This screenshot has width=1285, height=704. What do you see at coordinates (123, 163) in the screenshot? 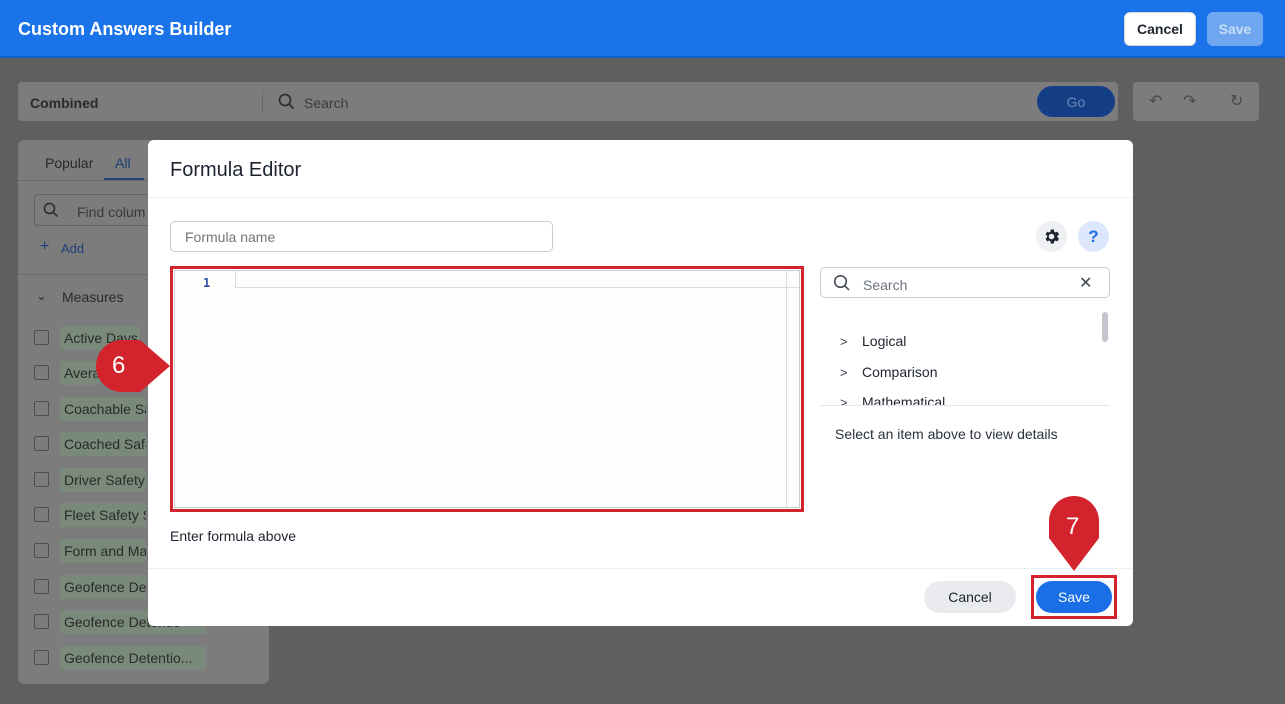
I see `tab-all: All` at bounding box center [123, 163].